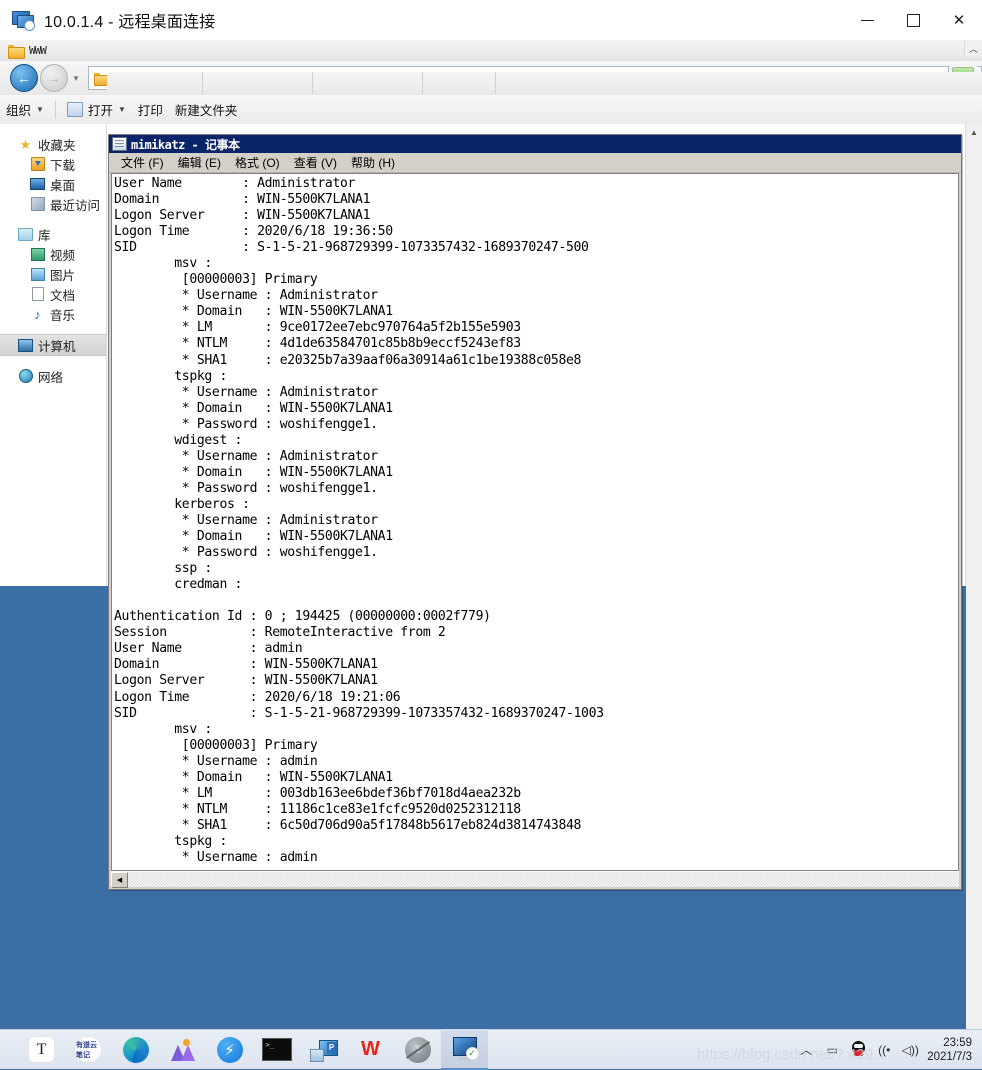 This screenshot has width=982, height=1070. I want to click on menu-edit: 编辑 (E), so click(199, 162).